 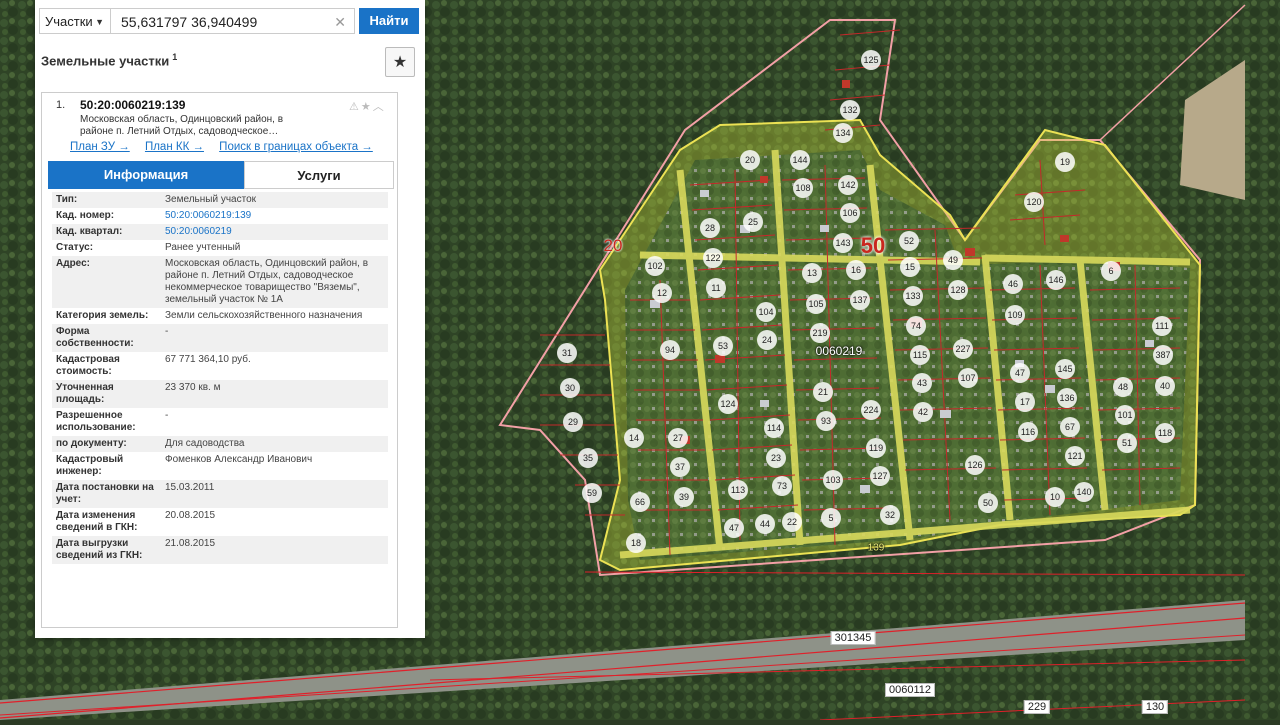 I want to click on plot-number-label: 118, so click(x=1165, y=433).